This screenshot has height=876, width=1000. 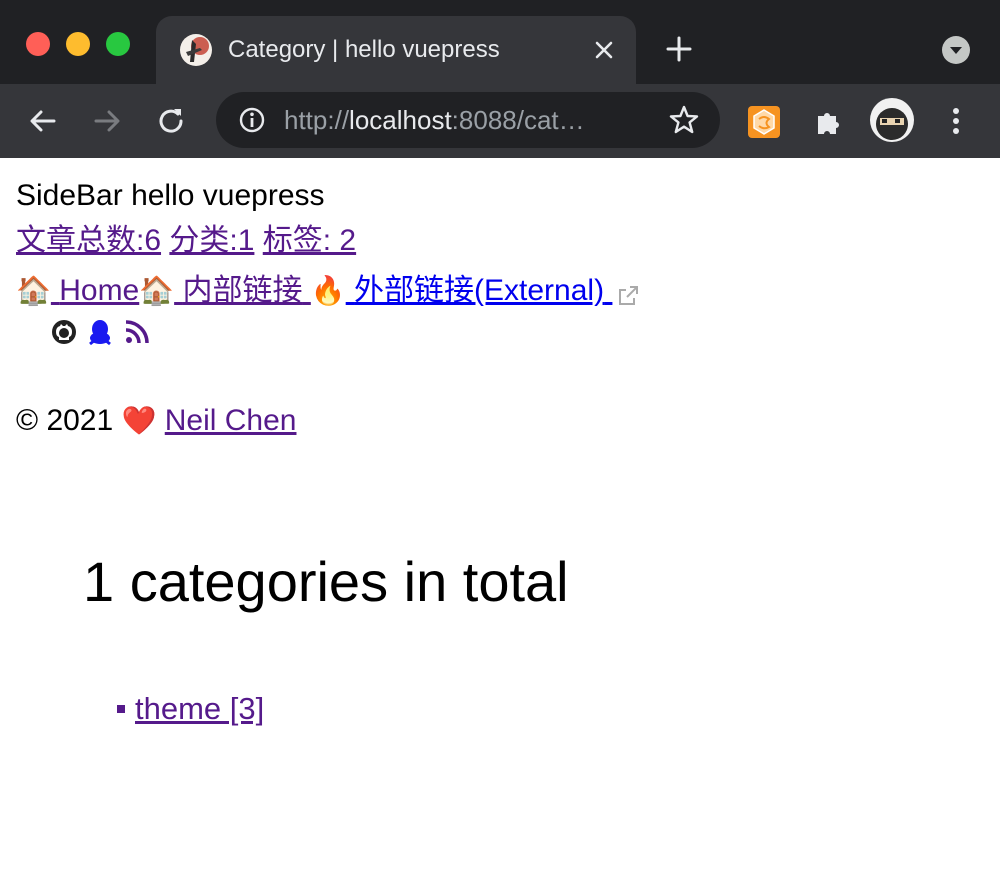 I want to click on nav-internal-link: 🏠 内部链接, so click(x=225, y=290).